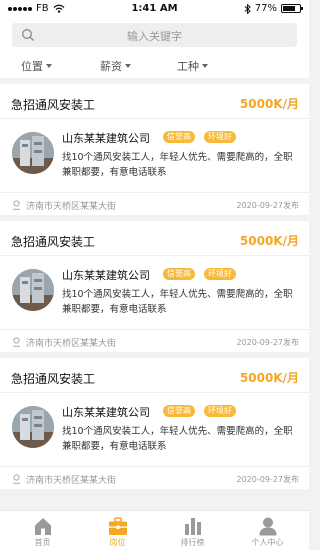 Image resolution: width=320 pixels, height=550 pixels. I want to click on tab-label: 个人中心, so click(267, 542).